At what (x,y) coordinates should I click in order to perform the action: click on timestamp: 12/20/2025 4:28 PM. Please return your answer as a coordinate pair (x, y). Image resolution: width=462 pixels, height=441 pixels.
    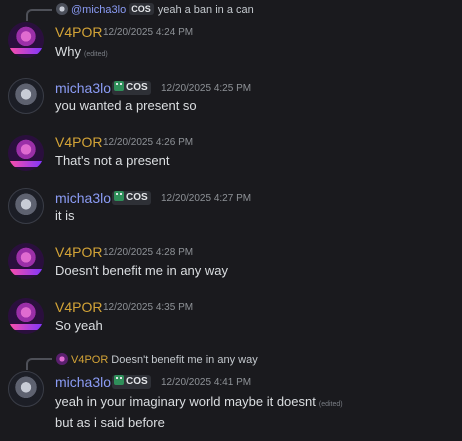
    Looking at the image, I should click on (148, 252).